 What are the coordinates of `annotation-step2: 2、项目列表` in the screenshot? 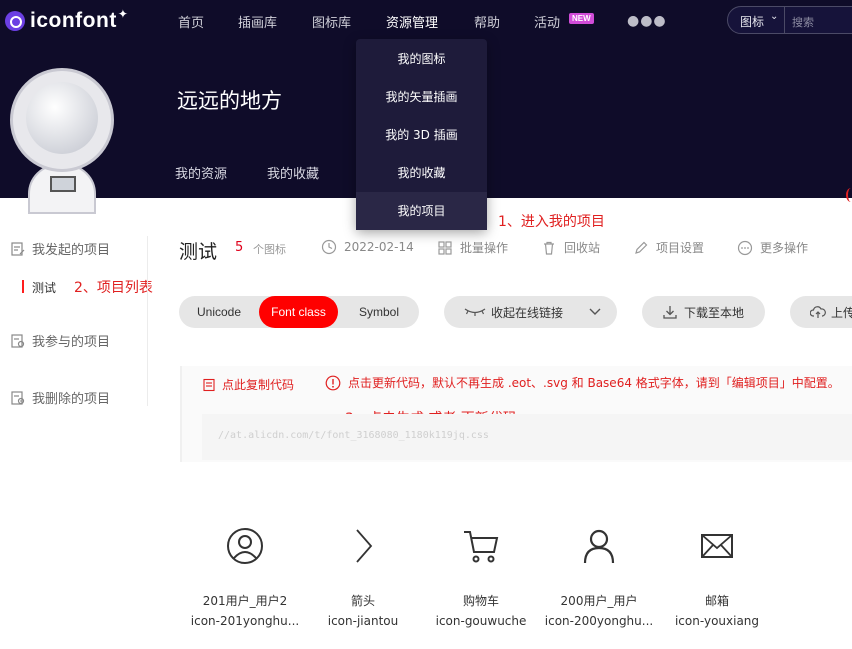 It's located at (113, 288).